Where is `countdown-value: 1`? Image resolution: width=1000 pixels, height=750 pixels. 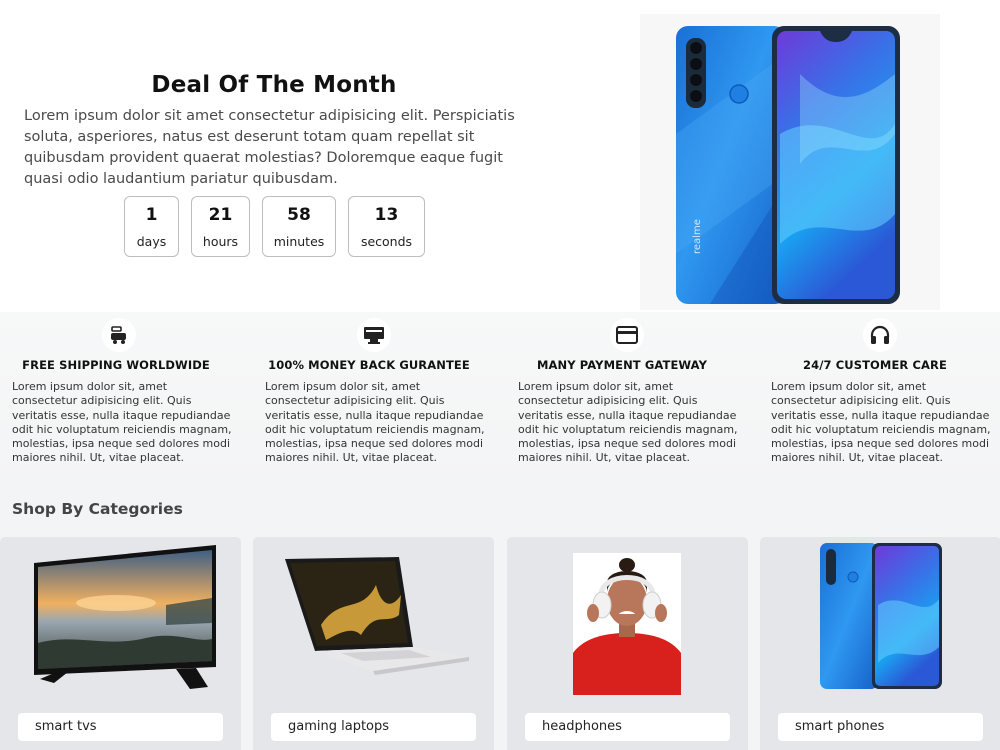
countdown-value: 1 is located at coordinates (151, 215).